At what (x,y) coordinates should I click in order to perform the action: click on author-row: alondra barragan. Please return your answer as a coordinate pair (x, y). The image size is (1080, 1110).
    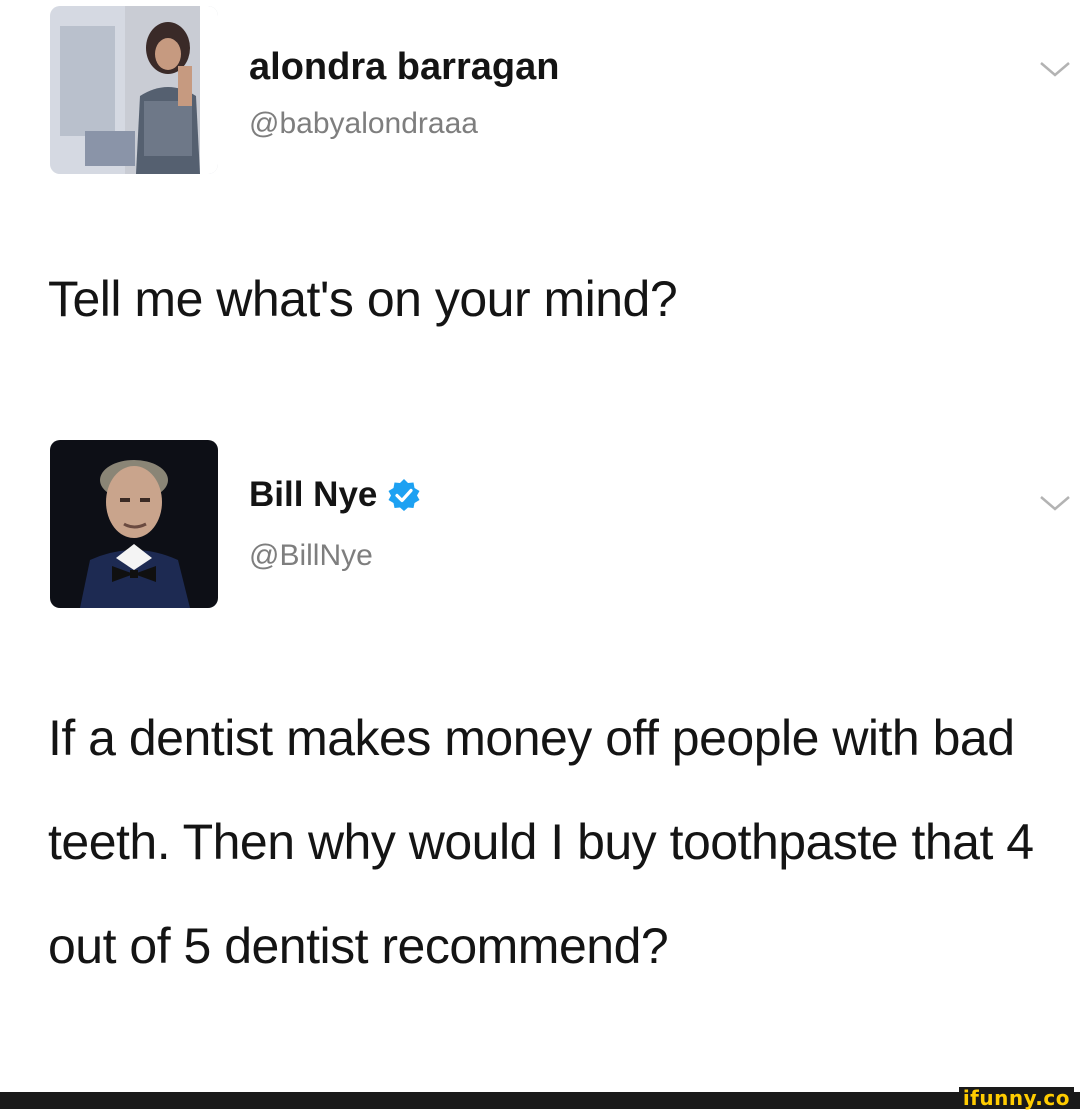
    Looking at the image, I should click on (404, 67).